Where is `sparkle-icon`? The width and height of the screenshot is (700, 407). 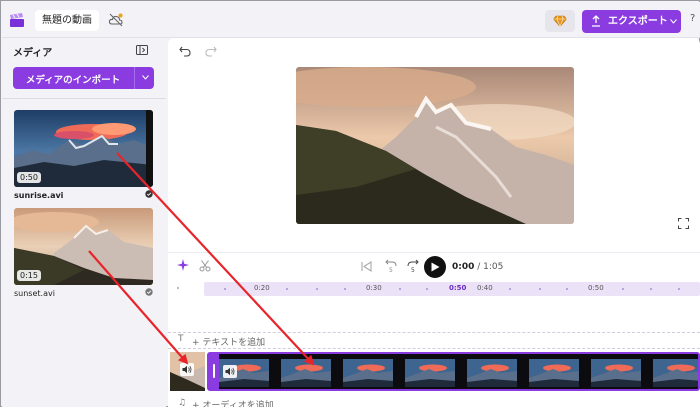 sparkle-icon is located at coordinates (183, 265).